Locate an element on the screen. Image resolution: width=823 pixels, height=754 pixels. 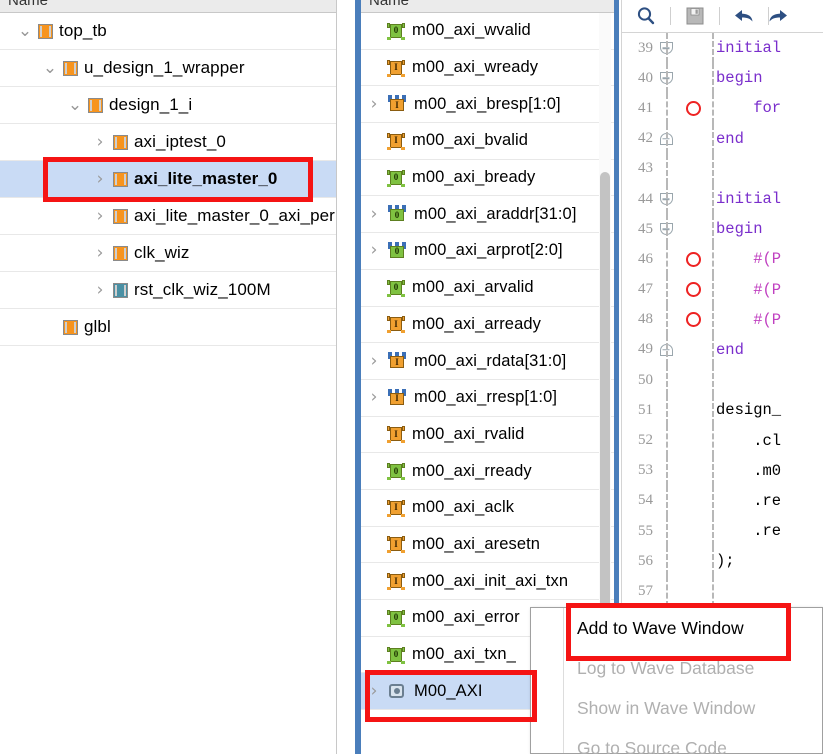
code-line: 42 end is located at coordinates (722, 138).